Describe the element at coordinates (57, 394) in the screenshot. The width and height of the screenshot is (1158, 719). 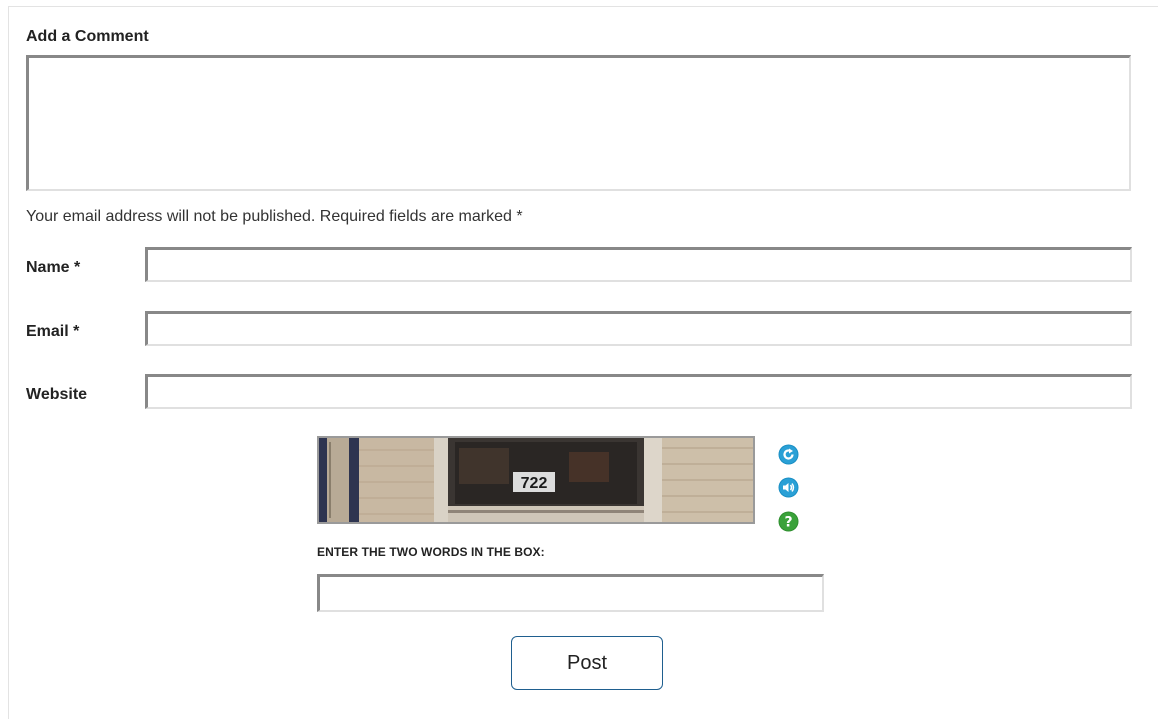
I see `website-label: Website` at that location.